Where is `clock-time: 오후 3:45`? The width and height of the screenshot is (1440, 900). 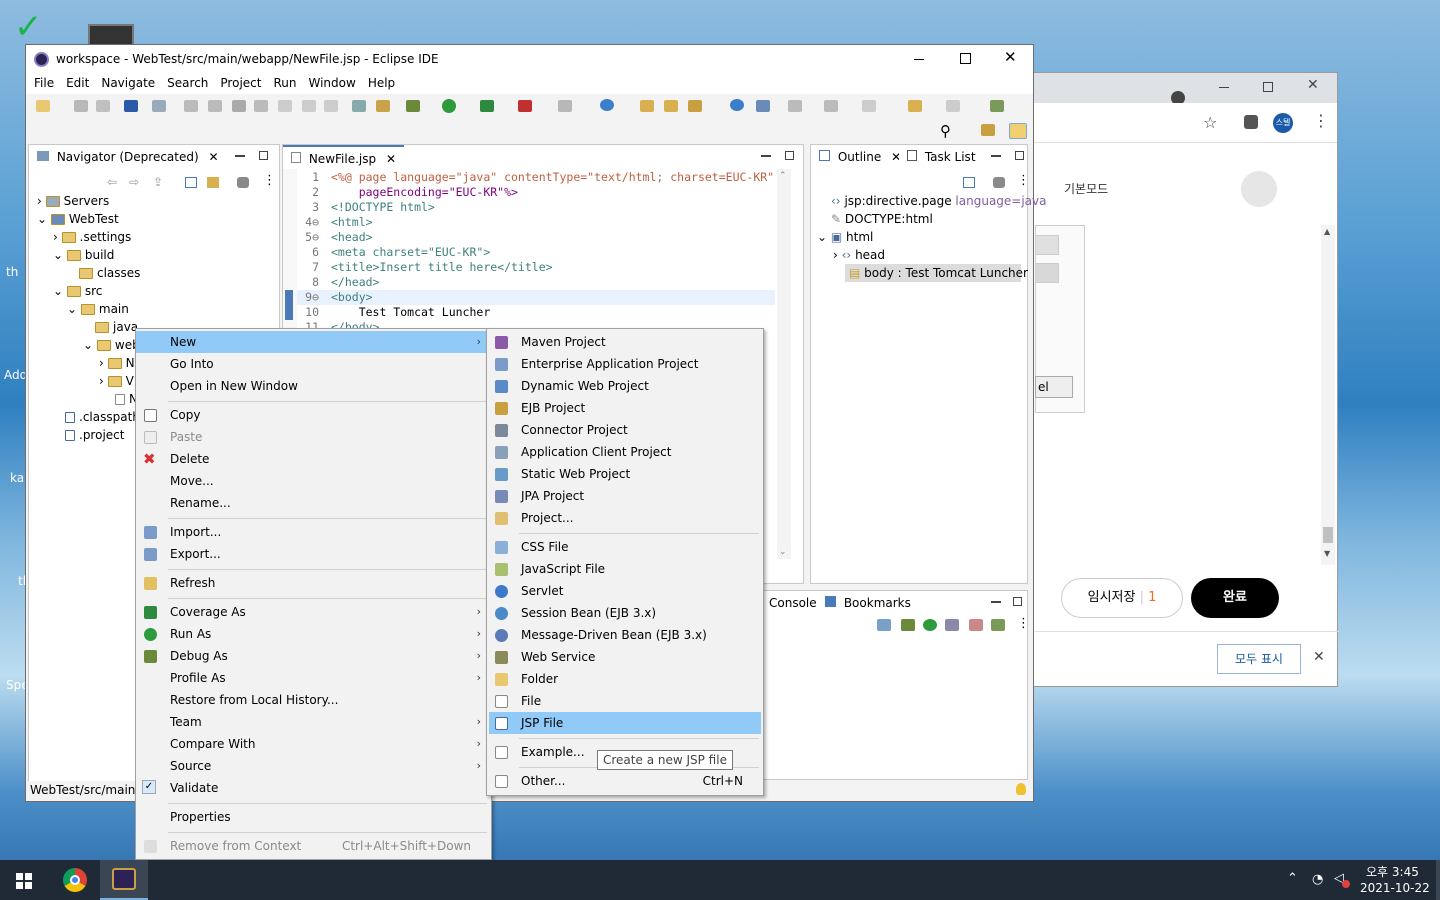
clock-time: 오후 3:45 is located at coordinates (1392, 871).